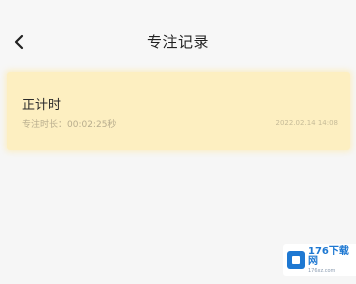 The width and height of the screenshot is (356, 284). Describe the element at coordinates (69, 125) in the screenshot. I see `record-duration: 专注时长：00:02:25秒` at that location.